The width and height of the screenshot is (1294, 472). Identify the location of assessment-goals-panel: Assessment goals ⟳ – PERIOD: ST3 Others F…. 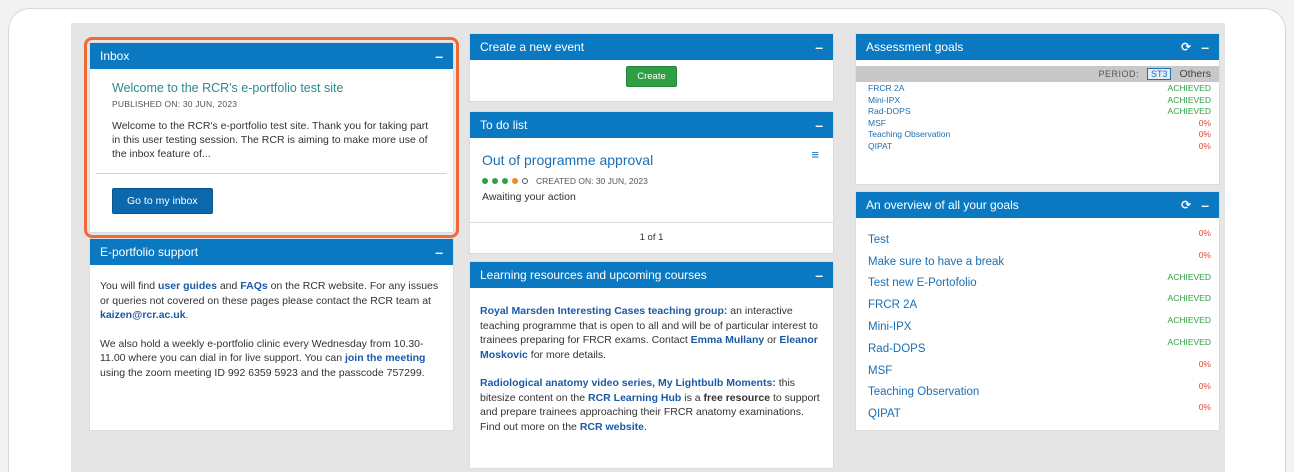
(1037, 109).